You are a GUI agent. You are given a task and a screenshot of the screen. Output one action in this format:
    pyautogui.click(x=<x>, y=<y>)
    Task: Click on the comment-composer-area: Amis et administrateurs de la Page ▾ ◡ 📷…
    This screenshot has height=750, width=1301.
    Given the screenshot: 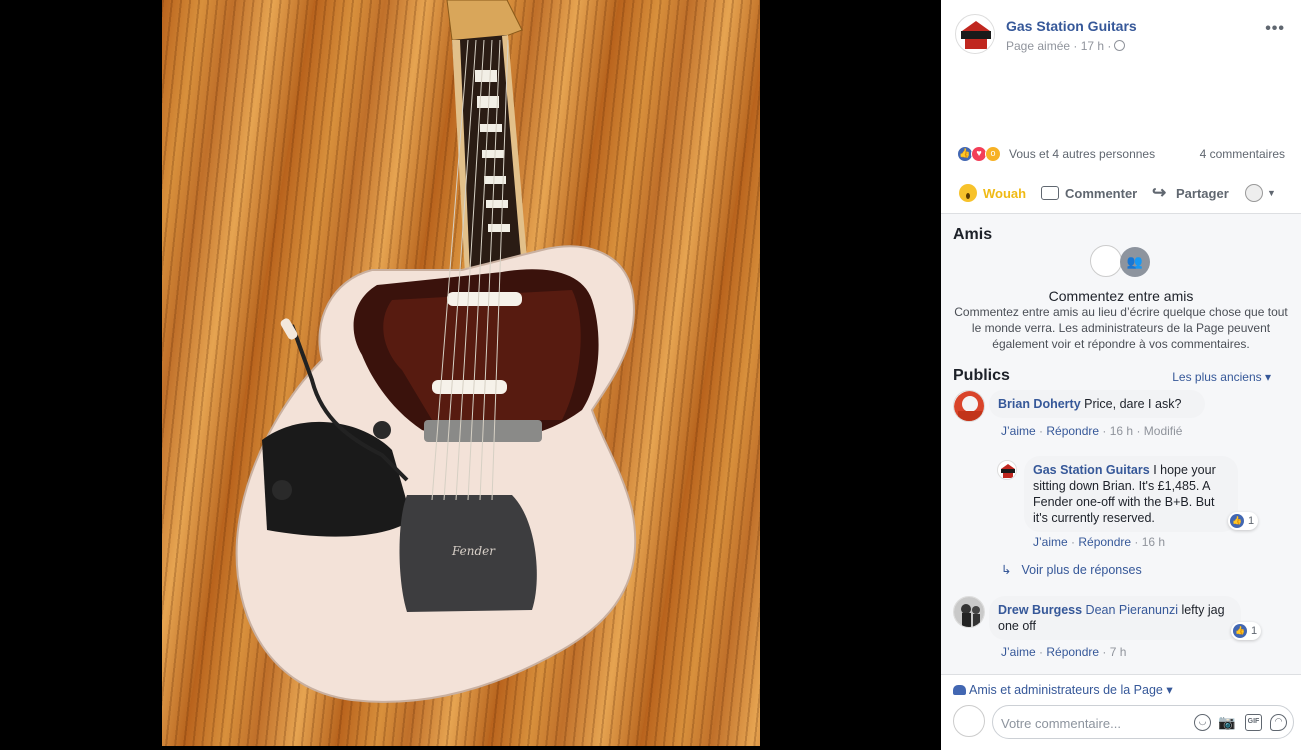 What is the action you would take?
    pyautogui.click(x=1121, y=712)
    